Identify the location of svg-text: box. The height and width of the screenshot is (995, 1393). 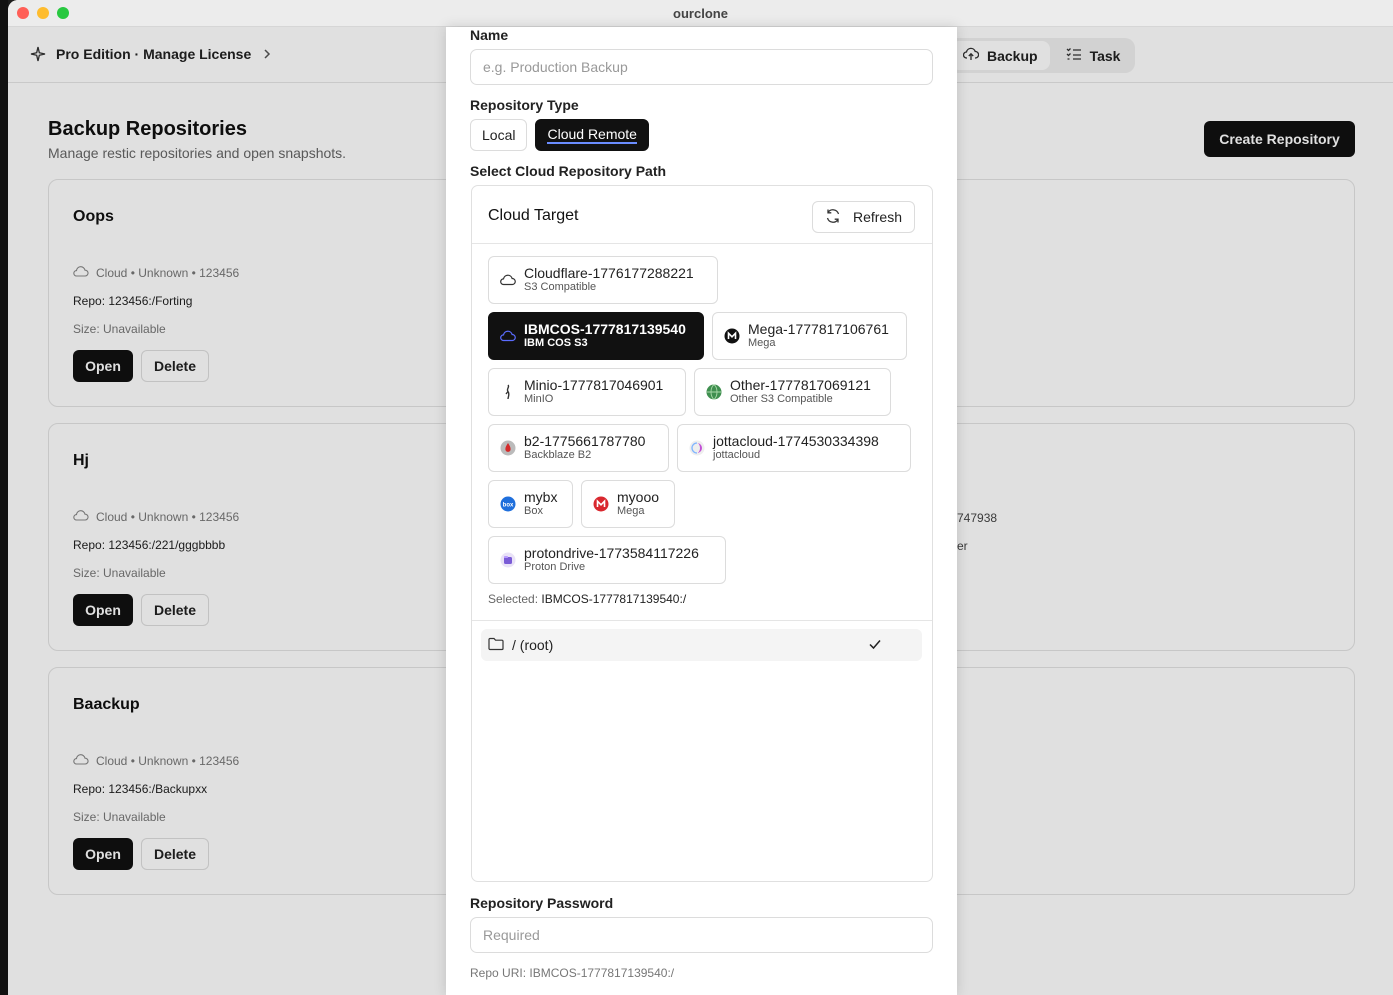
(508, 506).